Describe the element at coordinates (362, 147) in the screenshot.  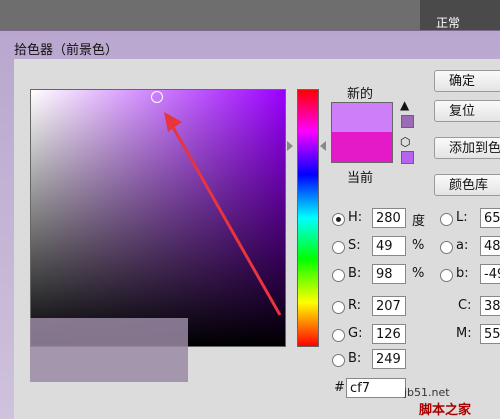
I see `current-color-swatch` at that location.